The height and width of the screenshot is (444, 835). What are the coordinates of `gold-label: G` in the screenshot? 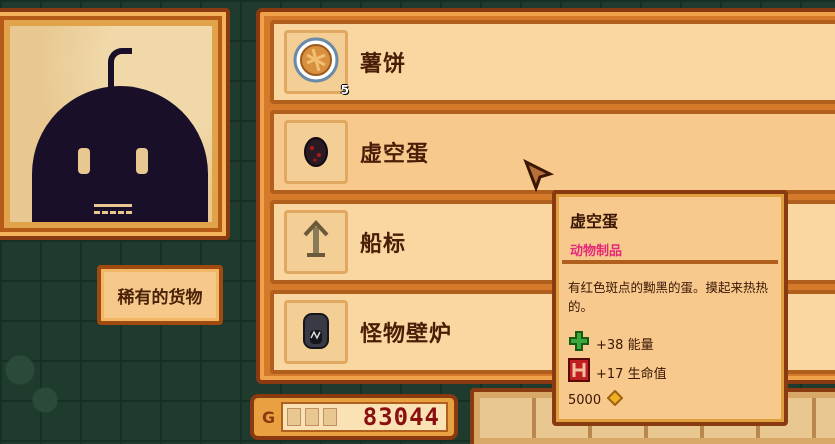 It's located at (269, 417).